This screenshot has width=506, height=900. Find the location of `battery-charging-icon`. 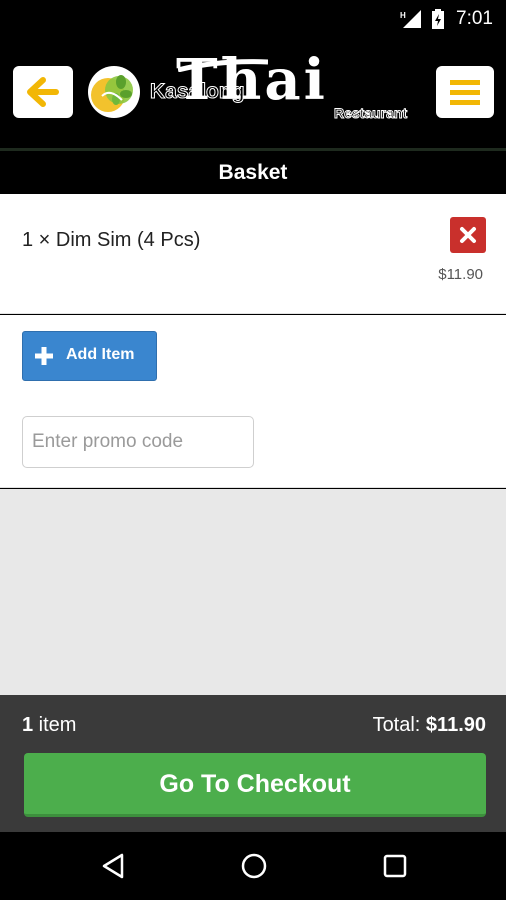

battery-charging-icon is located at coordinates (438, 19).